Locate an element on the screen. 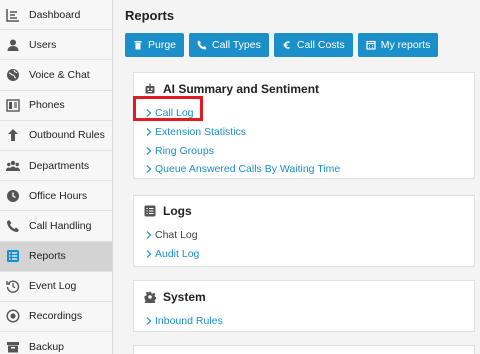  toolbar: Purge Call Types Call Costs My reports is located at coordinates (282, 45).